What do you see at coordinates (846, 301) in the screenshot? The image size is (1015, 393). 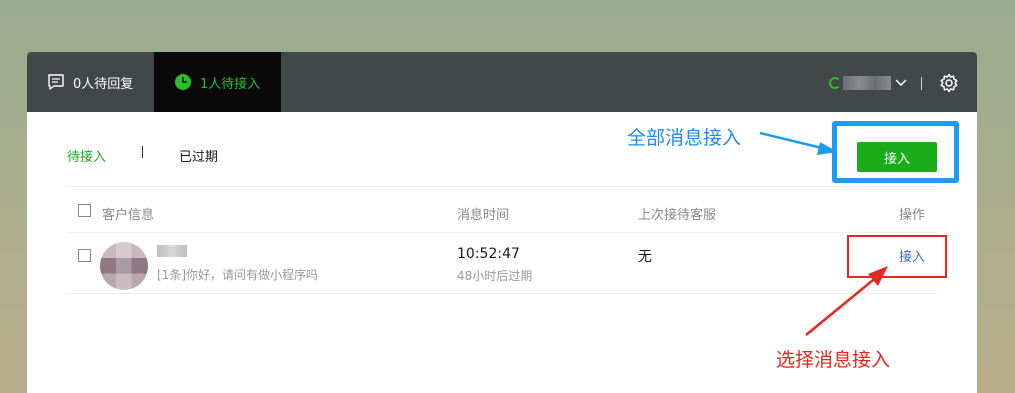 I see `red-arrow` at bounding box center [846, 301].